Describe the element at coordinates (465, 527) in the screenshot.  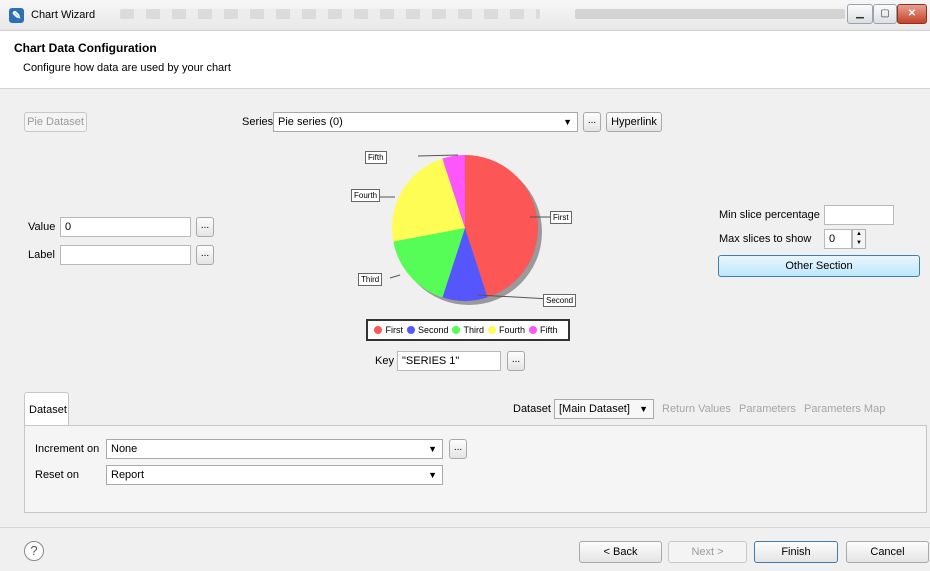
I see `footer-separator` at that location.